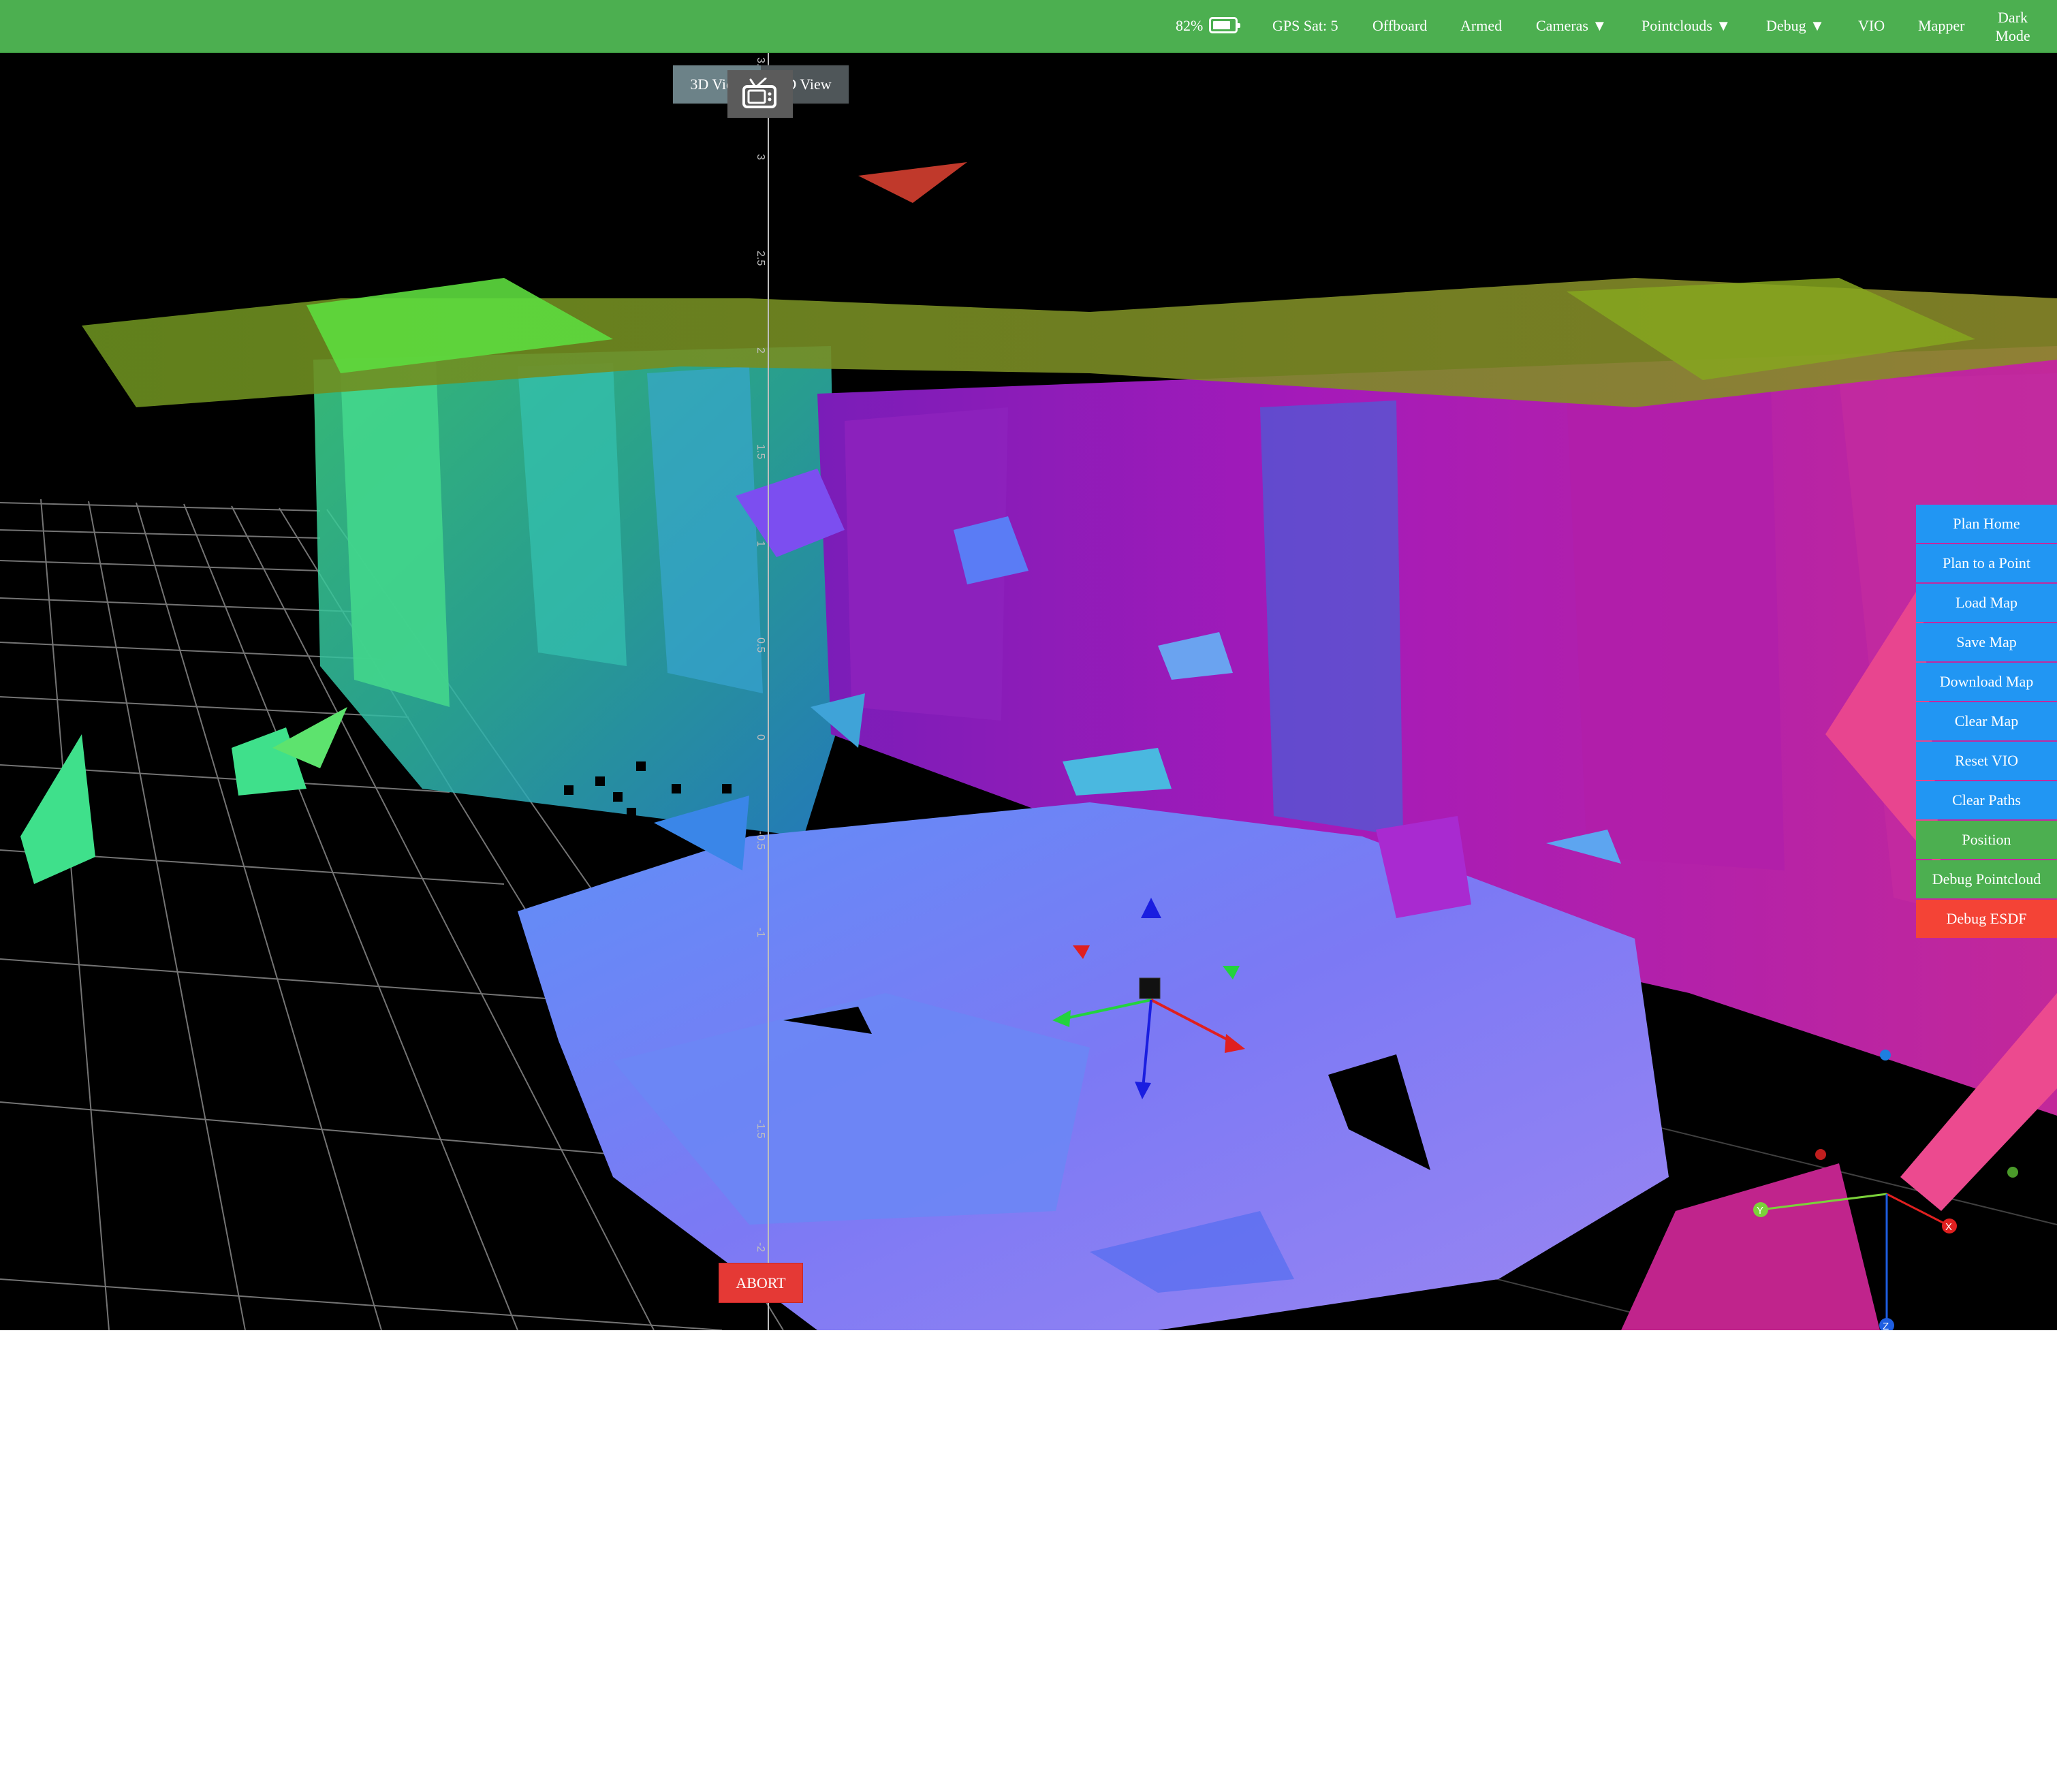 The width and height of the screenshot is (2057, 1792). I want to click on axis-tick-label: -1.5, so click(760, 1129).